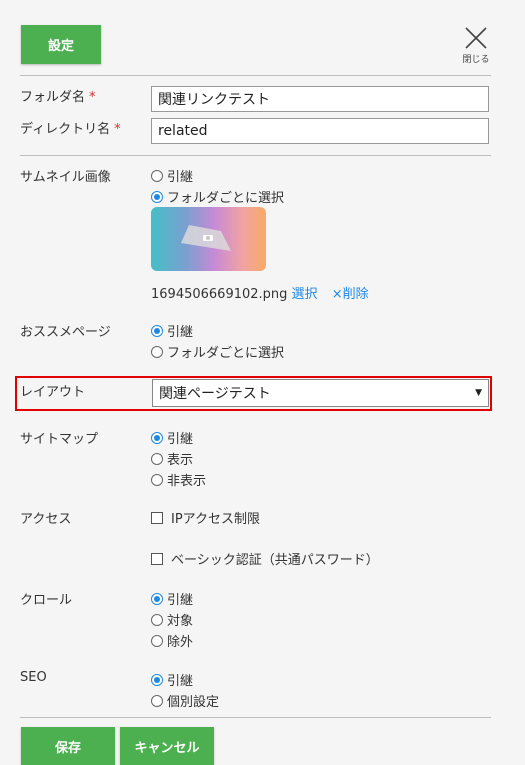  Describe the element at coordinates (219, 294) in the screenshot. I see `thumbnail-filename: 1694506669102.png` at that location.